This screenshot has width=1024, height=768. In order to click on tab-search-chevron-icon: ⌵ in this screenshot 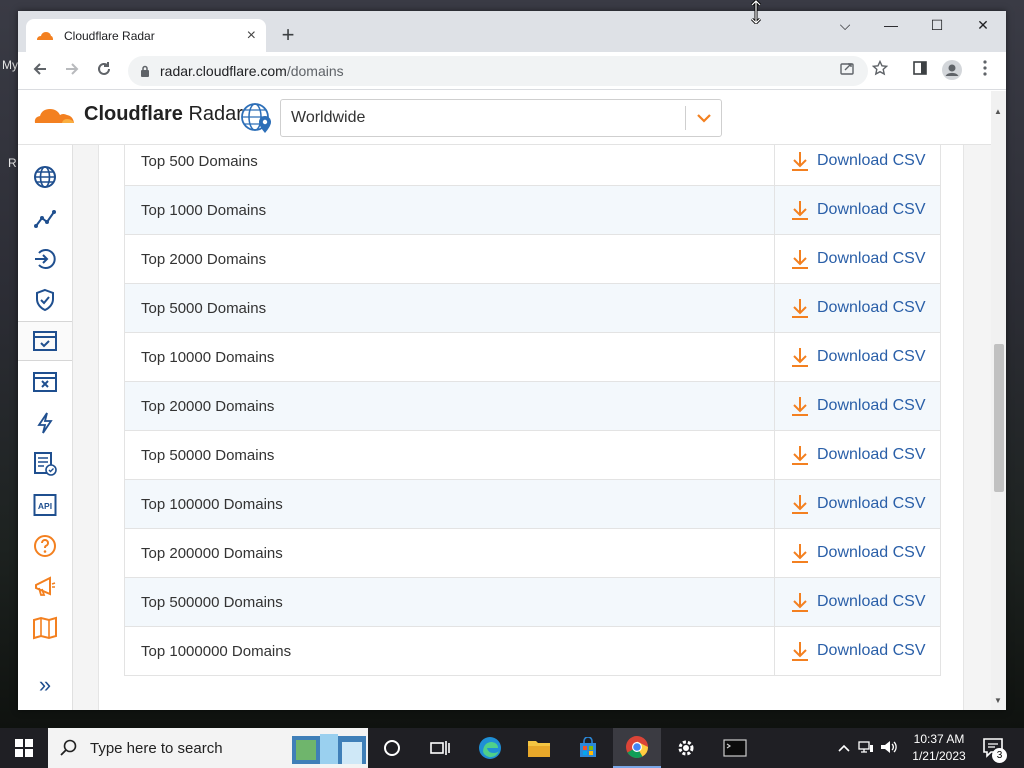, I will do `click(845, 26)`.